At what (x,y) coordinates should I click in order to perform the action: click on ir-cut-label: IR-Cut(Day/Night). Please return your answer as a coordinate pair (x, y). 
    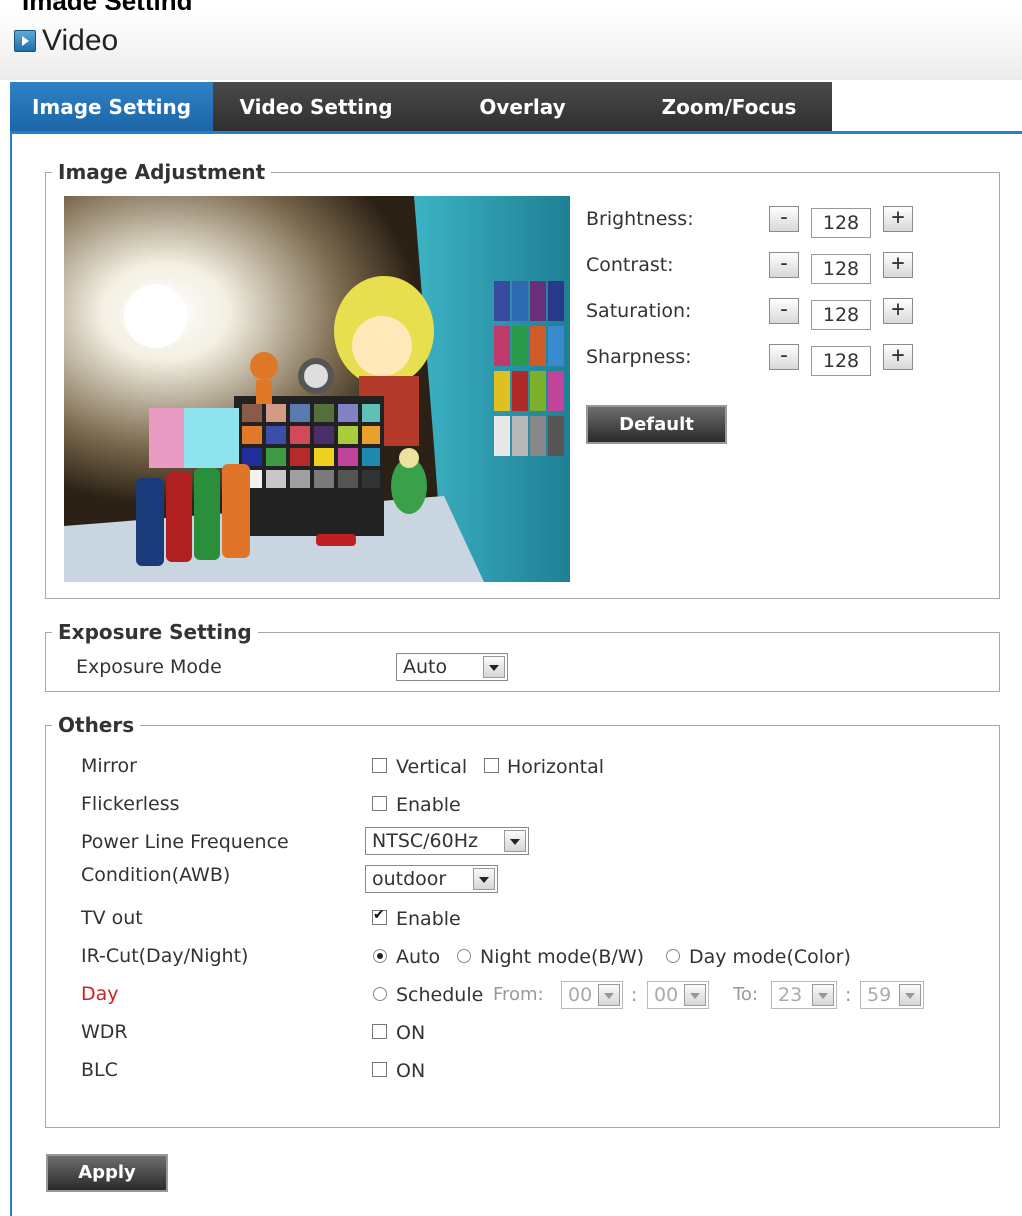
    Looking at the image, I should click on (165, 956).